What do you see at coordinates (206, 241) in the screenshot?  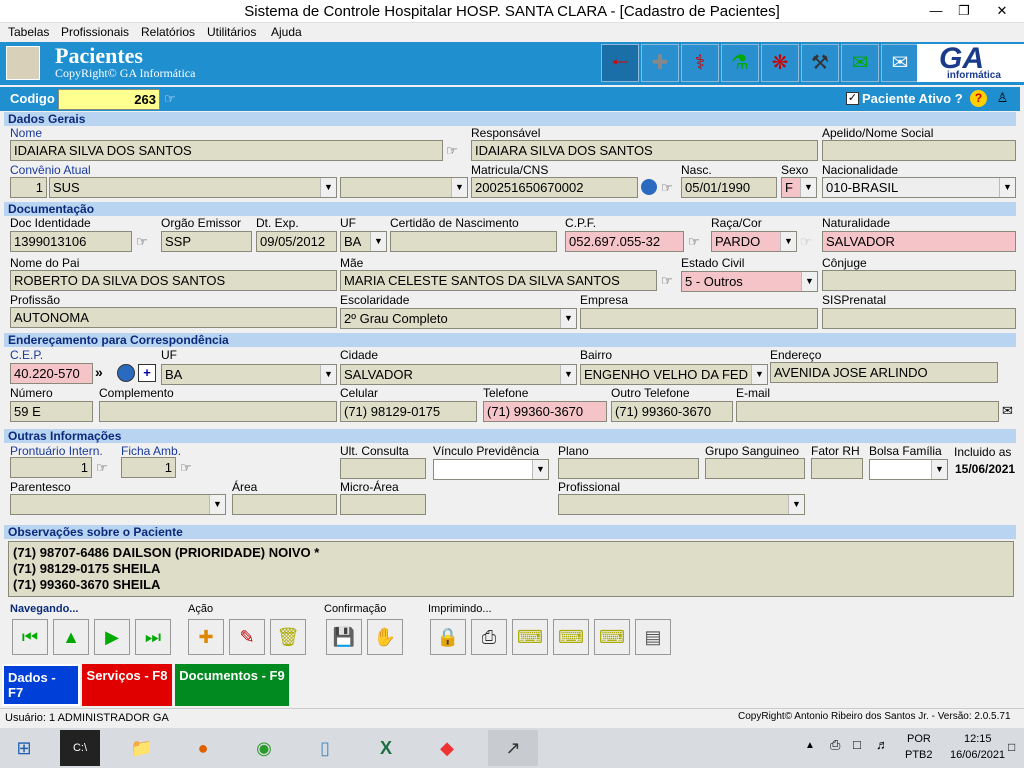 I see `orgao-field: SSP` at bounding box center [206, 241].